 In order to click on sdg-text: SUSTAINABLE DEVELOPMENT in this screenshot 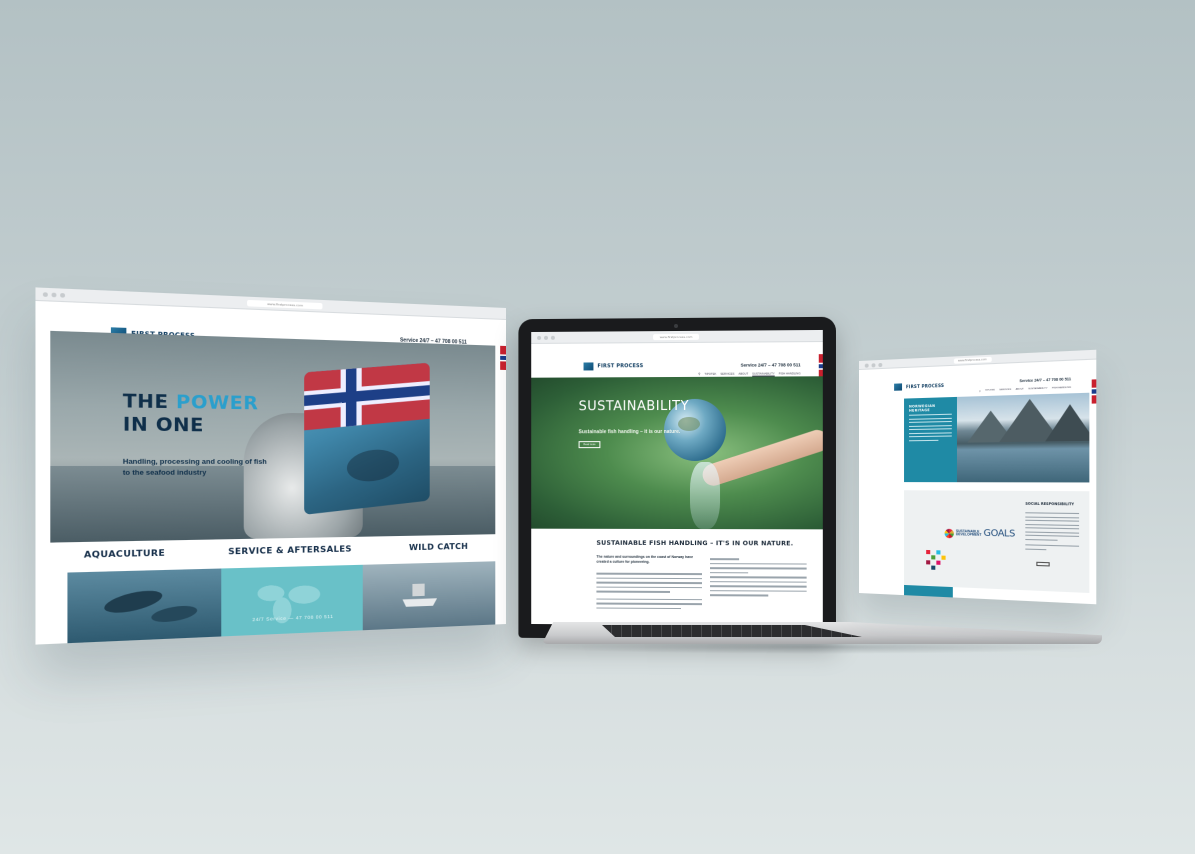, I will do `click(968, 533)`.